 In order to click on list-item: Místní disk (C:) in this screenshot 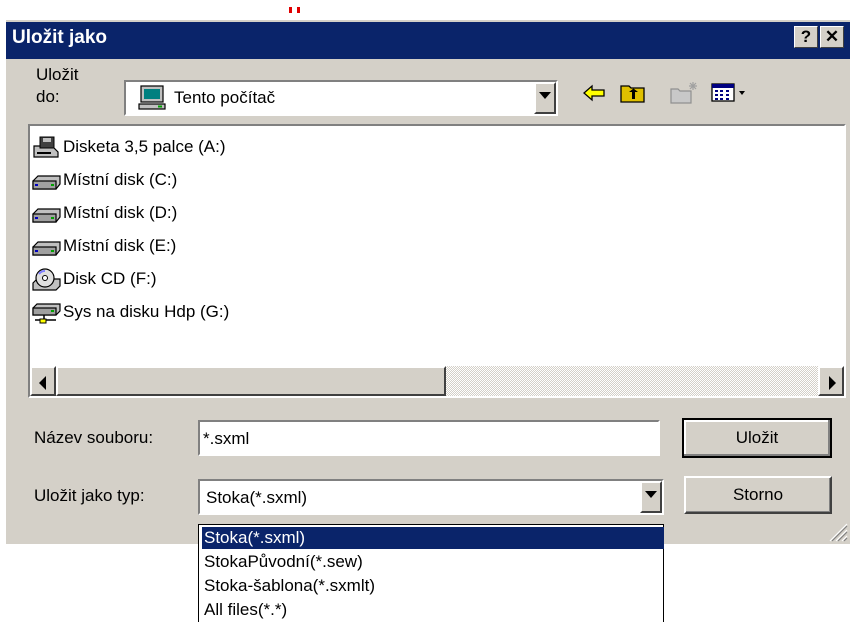, I will do `click(104, 180)`.